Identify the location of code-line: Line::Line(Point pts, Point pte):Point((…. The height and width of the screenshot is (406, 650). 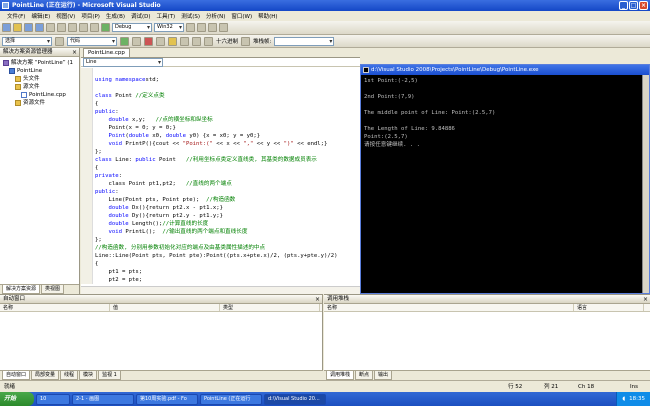
(216, 256).